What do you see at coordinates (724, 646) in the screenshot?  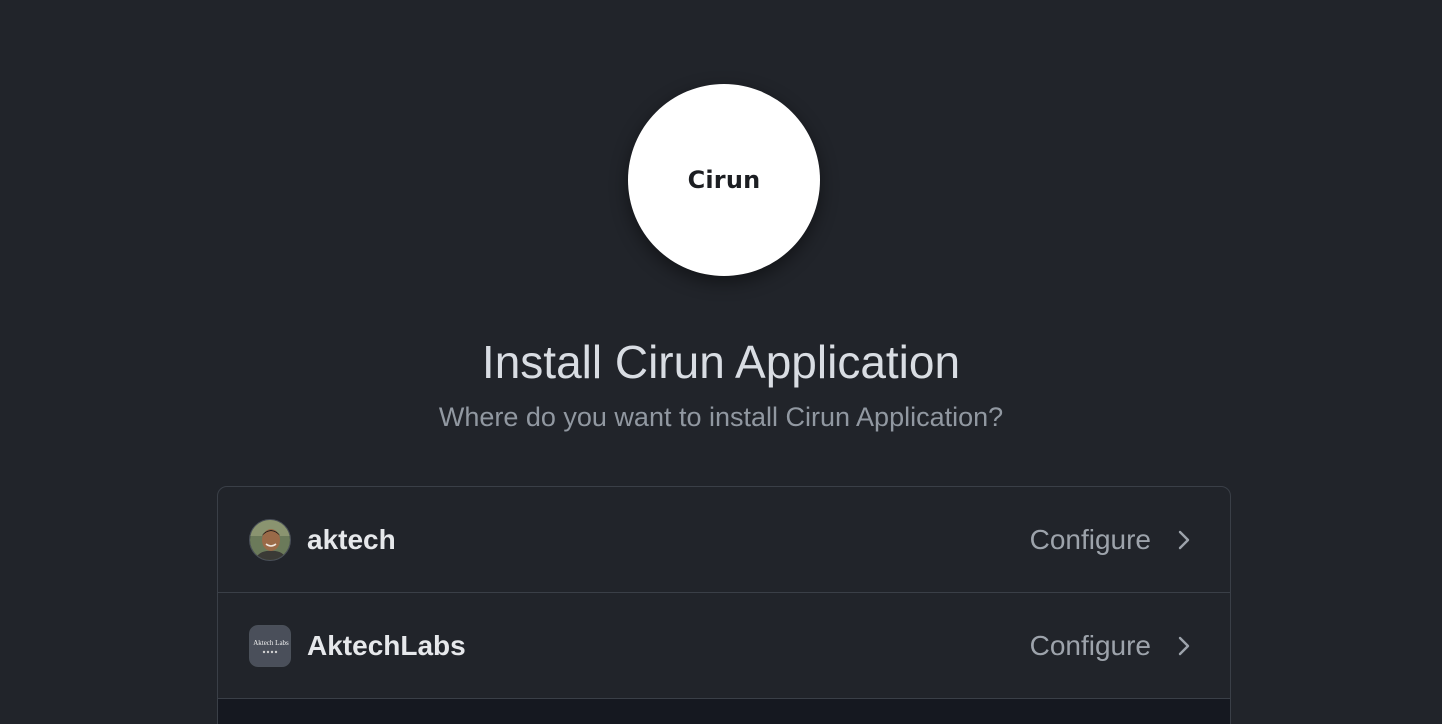 I see `account-row-aktechlabs: Aktech Labs AktechLabs Configure` at bounding box center [724, 646].